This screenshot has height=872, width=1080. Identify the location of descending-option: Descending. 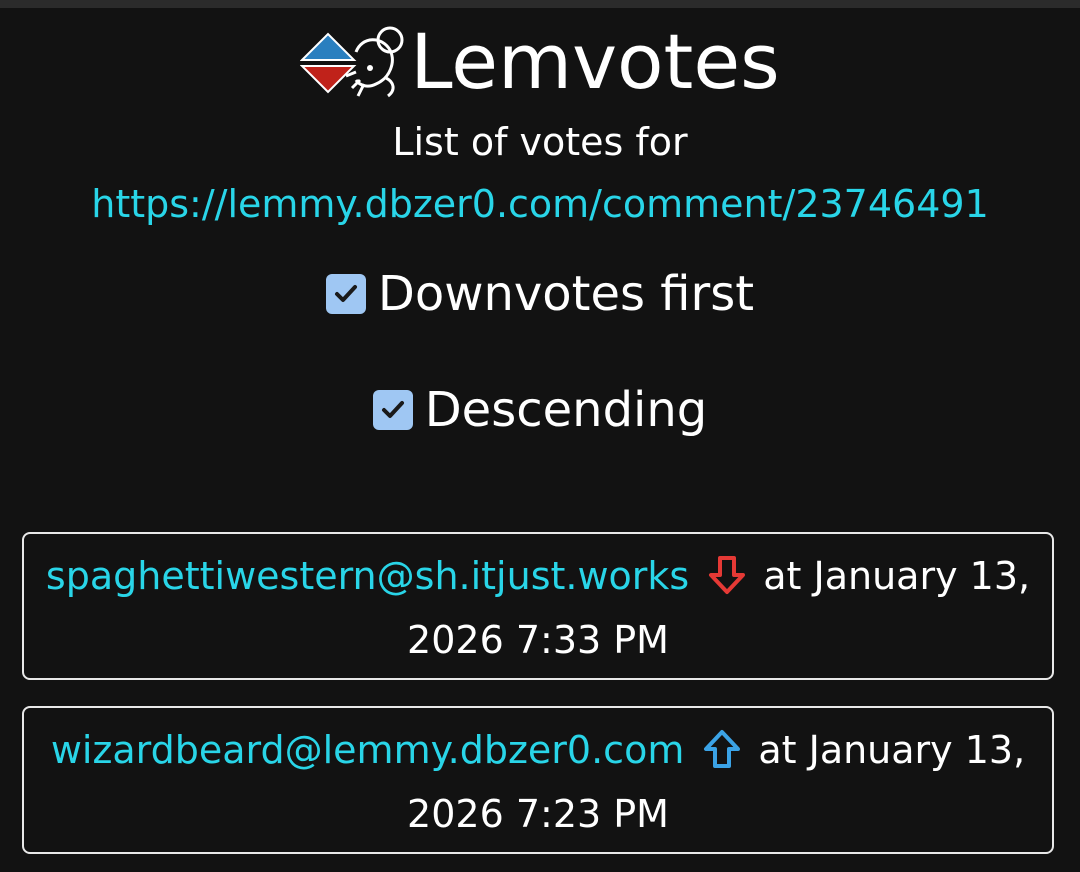
(540, 410).